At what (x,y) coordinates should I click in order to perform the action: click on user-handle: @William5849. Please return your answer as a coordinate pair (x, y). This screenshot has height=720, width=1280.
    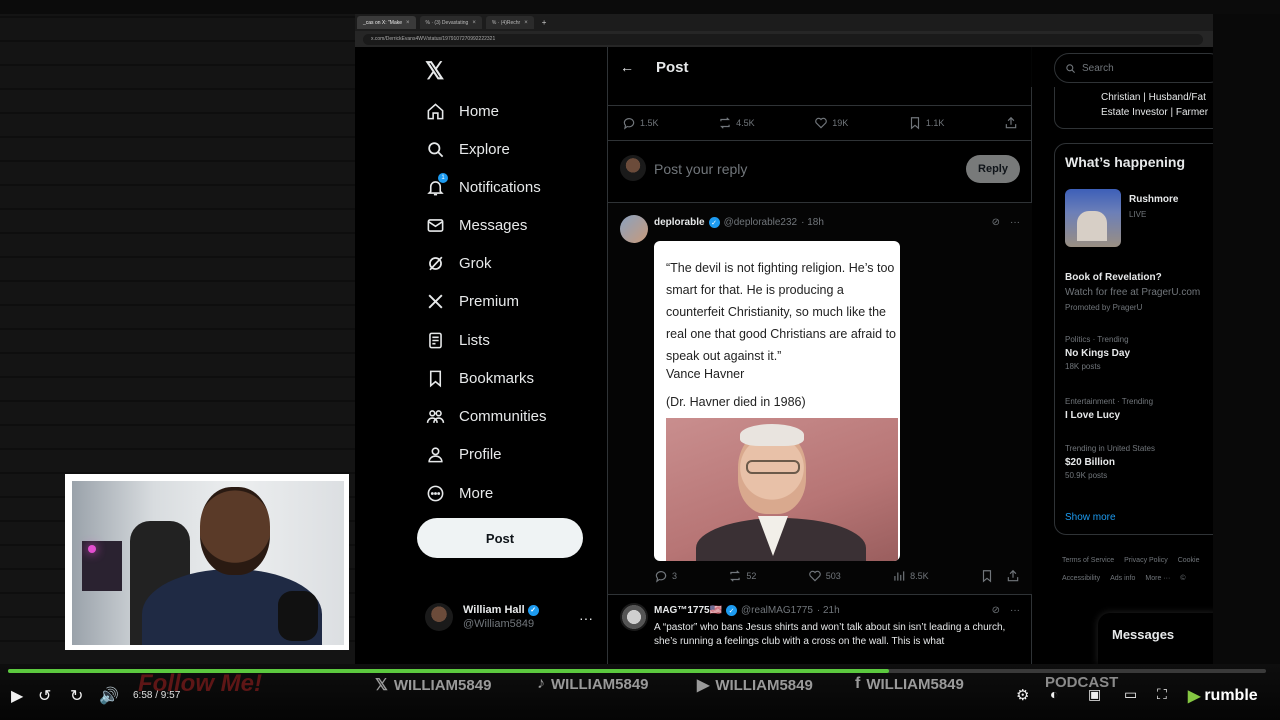
    Looking at the image, I should click on (499, 624).